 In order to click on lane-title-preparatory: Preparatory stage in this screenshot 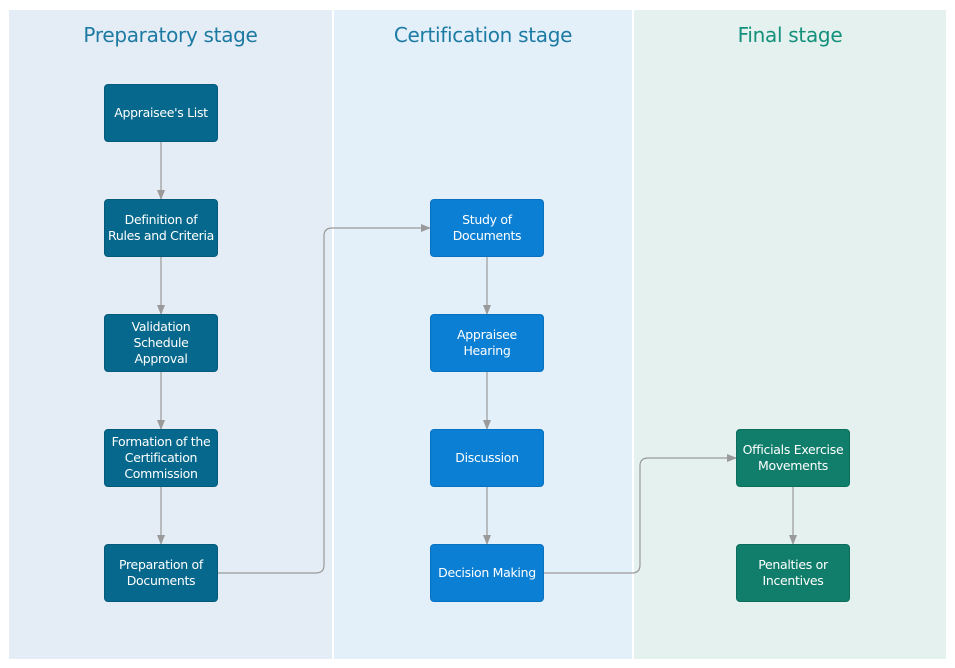, I will do `click(170, 35)`.